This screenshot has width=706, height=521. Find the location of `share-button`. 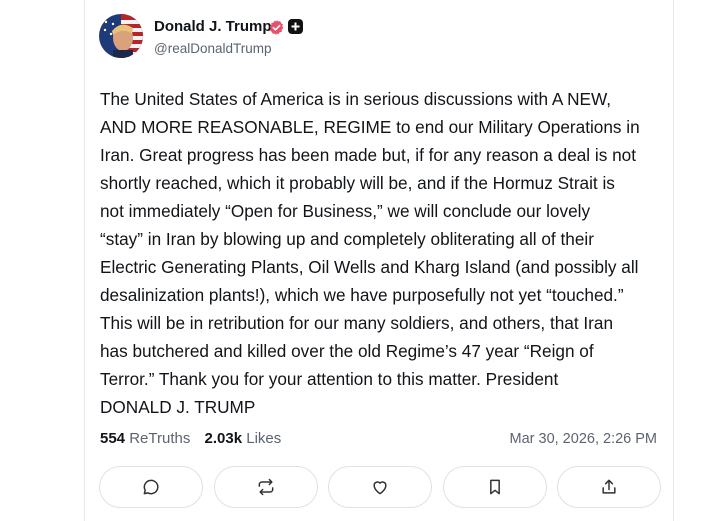

share-button is located at coordinates (609, 487).